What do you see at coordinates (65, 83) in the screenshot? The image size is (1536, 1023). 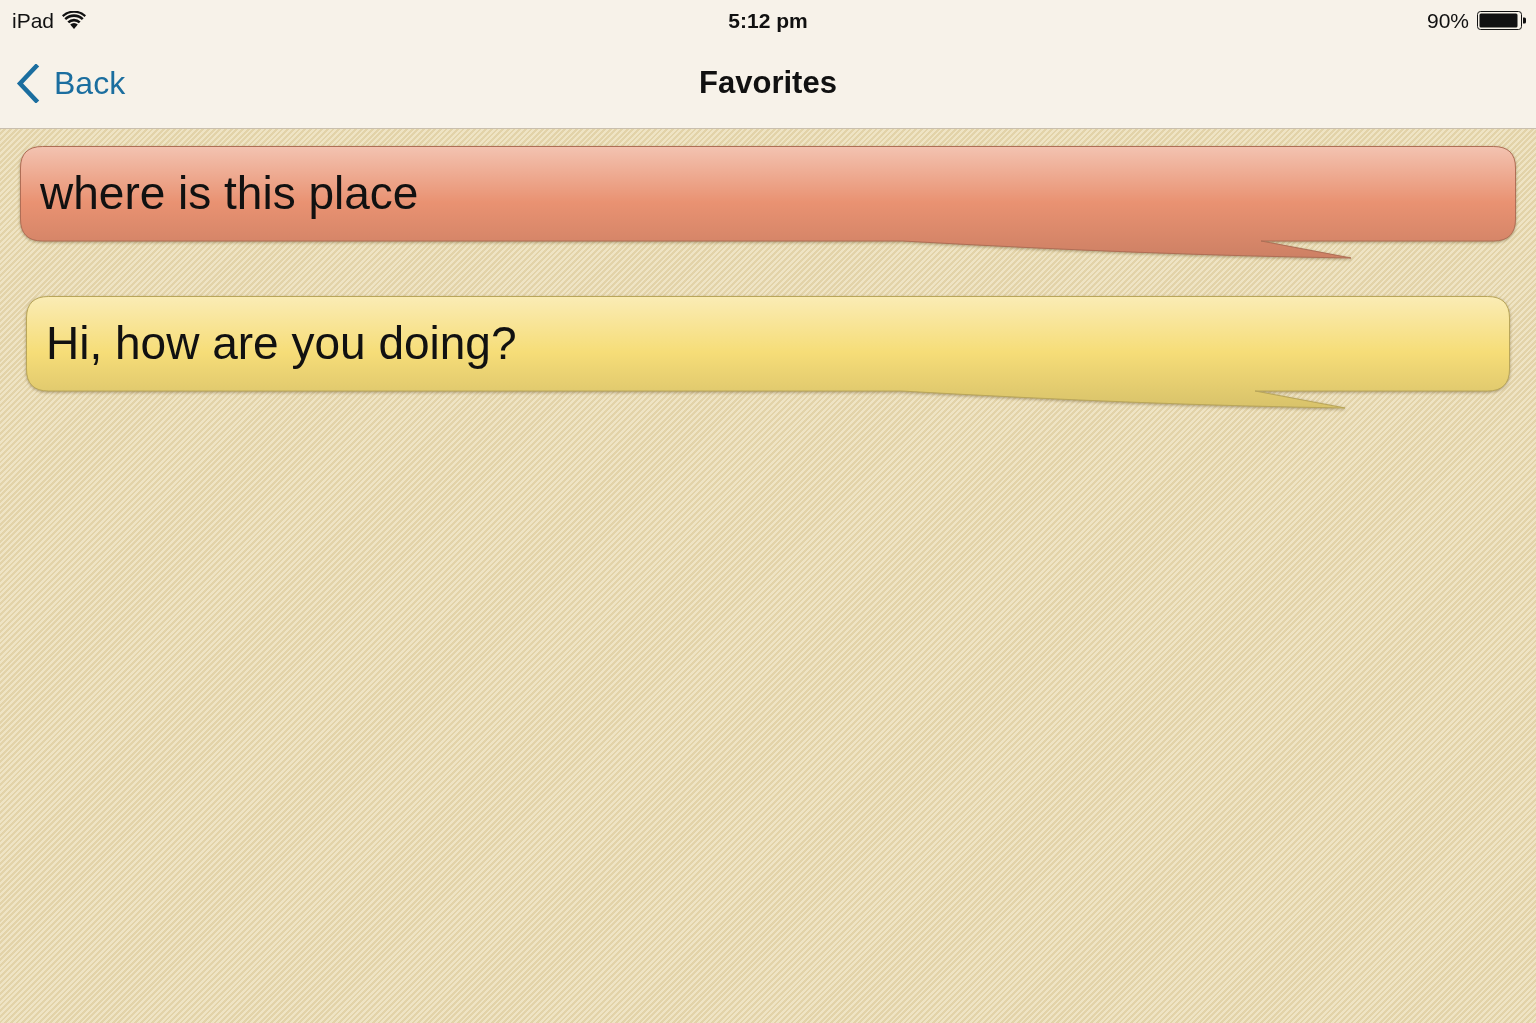 I see `back-button: Back` at bounding box center [65, 83].